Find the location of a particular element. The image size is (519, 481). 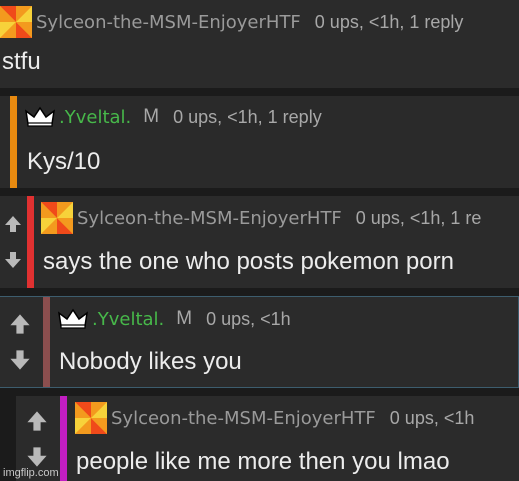

comment-text: Kys/10 is located at coordinates (64, 161).